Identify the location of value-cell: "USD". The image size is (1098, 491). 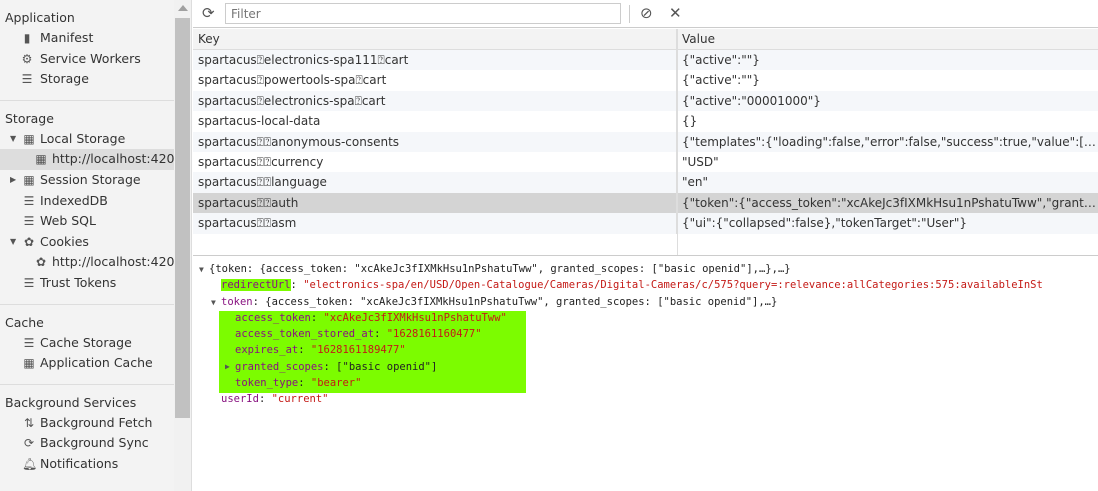
(887, 162).